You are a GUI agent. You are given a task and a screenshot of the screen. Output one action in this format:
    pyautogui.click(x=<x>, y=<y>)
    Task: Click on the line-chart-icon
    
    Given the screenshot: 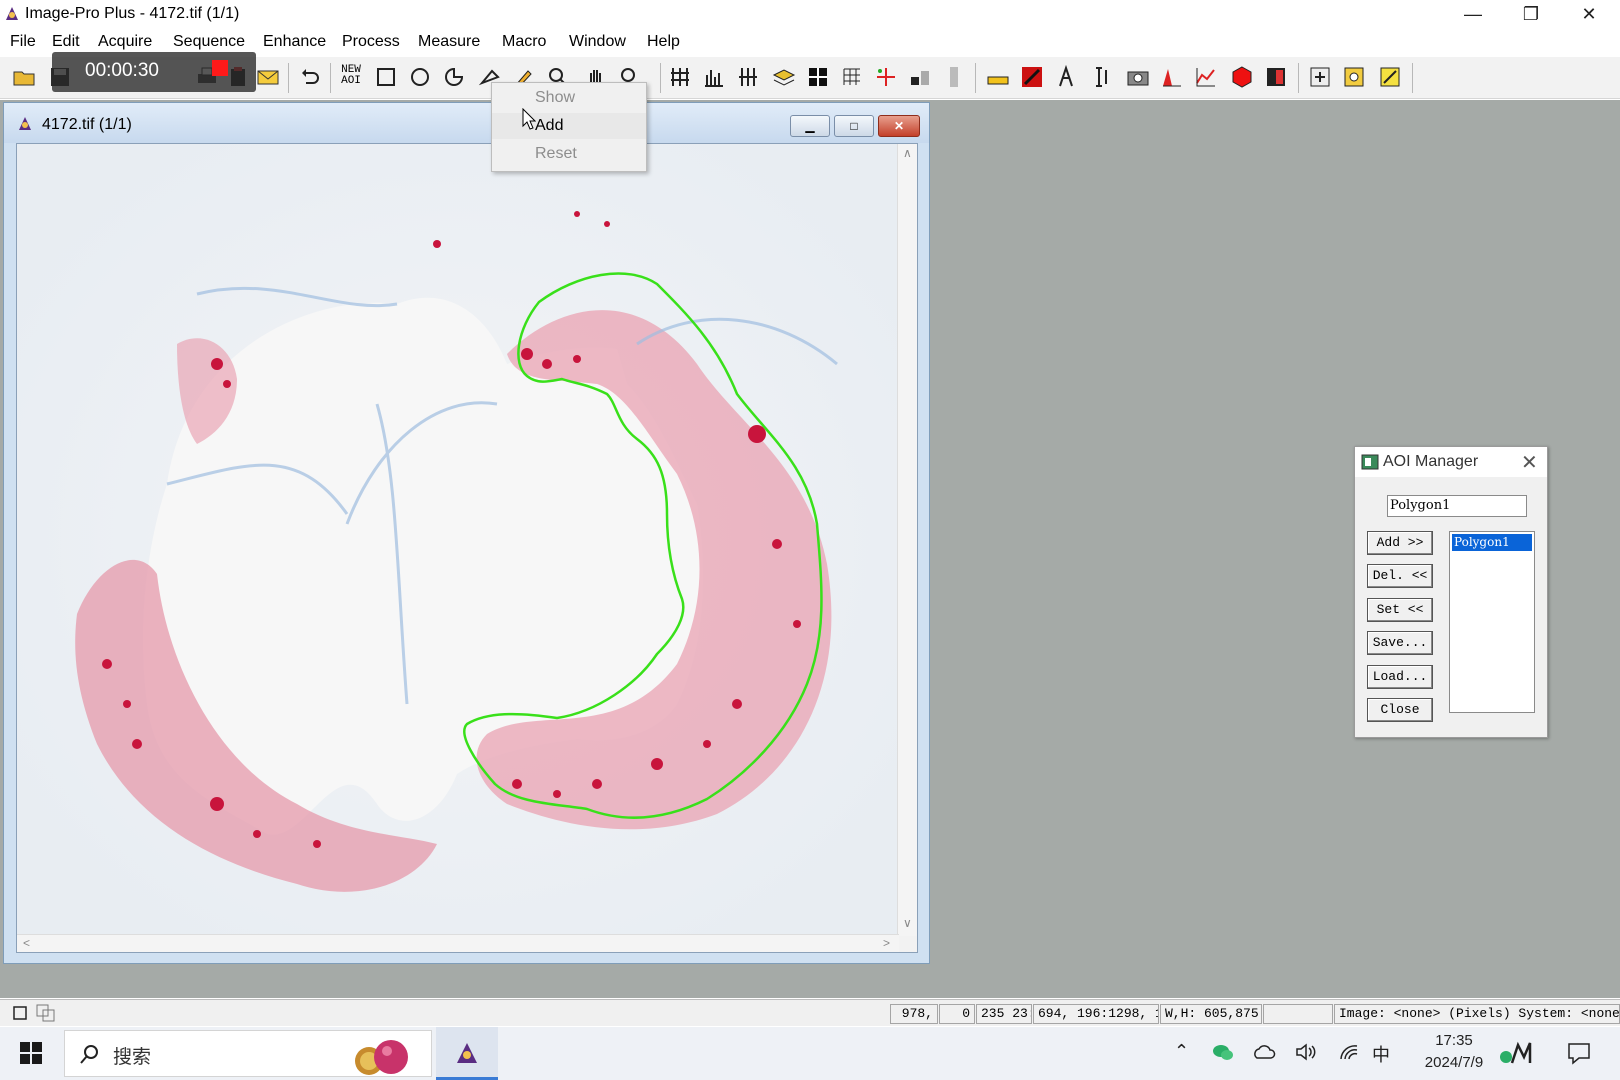 What is the action you would take?
    pyautogui.click(x=1206, y=77)
    